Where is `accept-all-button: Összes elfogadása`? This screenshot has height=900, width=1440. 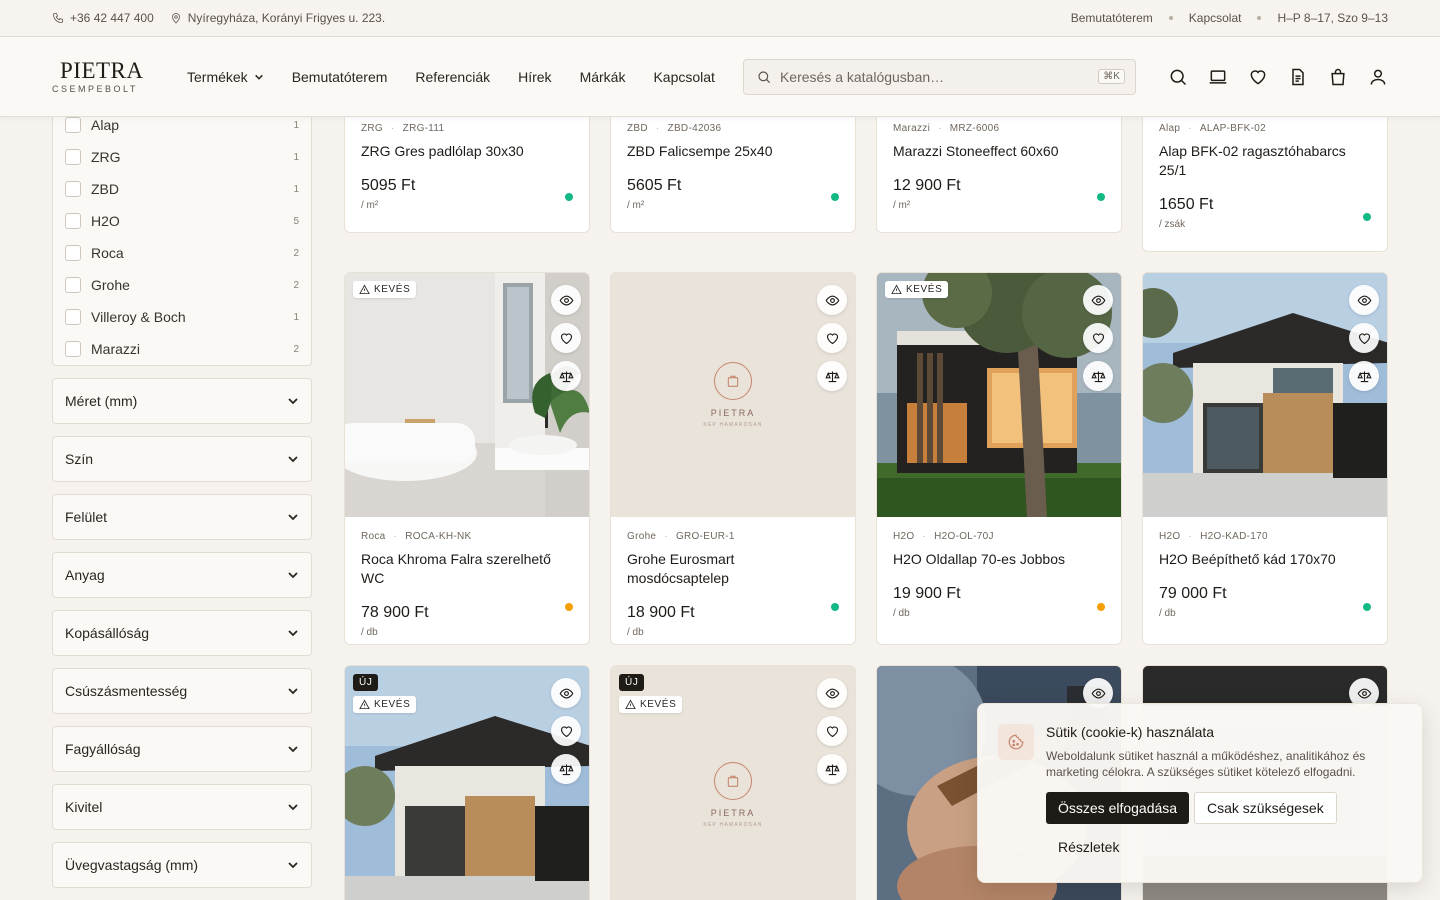
accept-all-button: Összes elfogadása is located at coordinates (1118, 808).